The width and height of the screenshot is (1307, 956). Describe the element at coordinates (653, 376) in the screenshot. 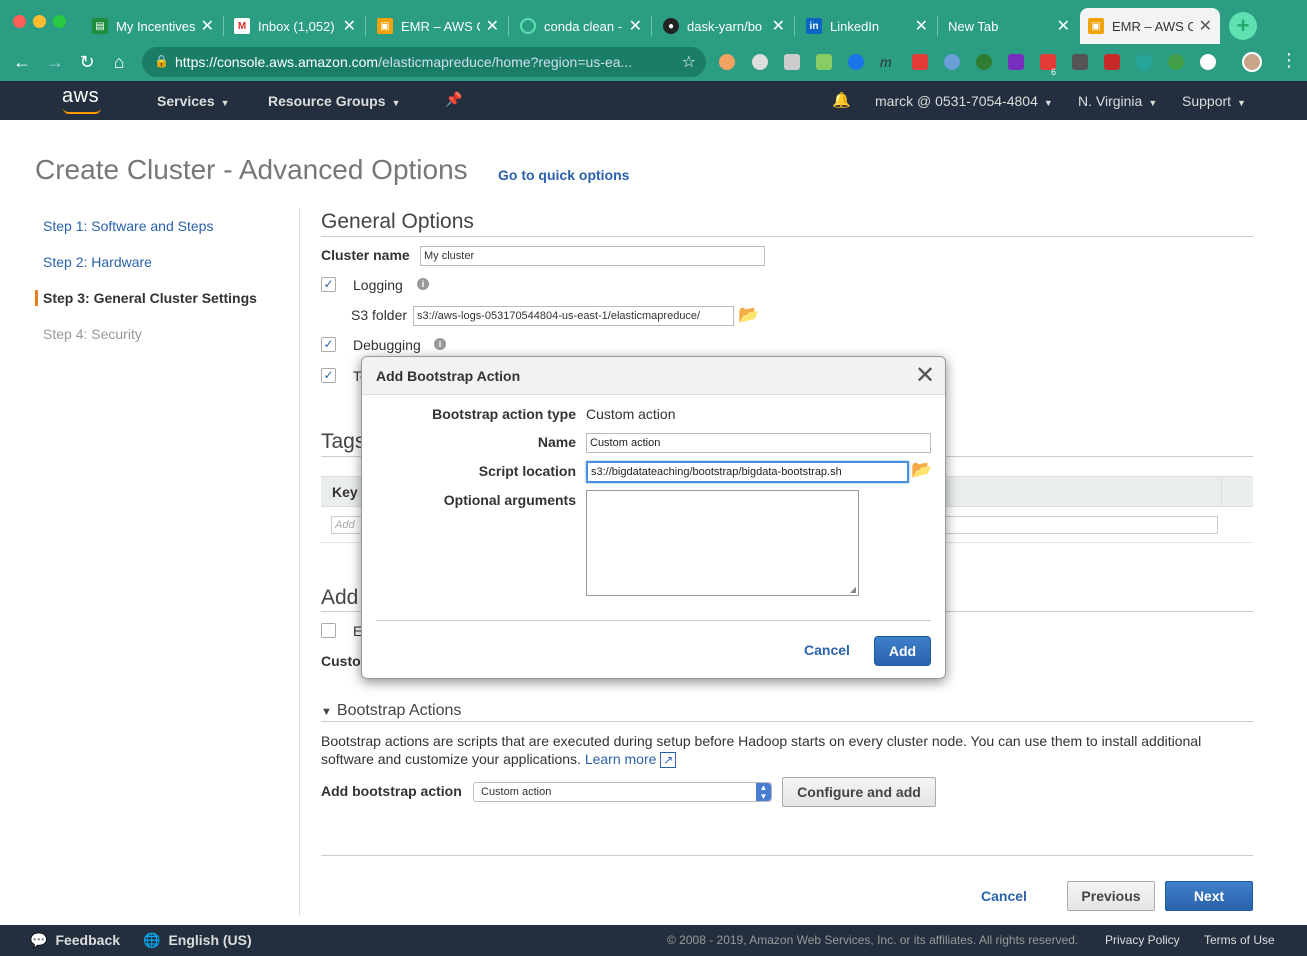

I see `dialog-header: Add Bootstrap Action ✕` at that location.